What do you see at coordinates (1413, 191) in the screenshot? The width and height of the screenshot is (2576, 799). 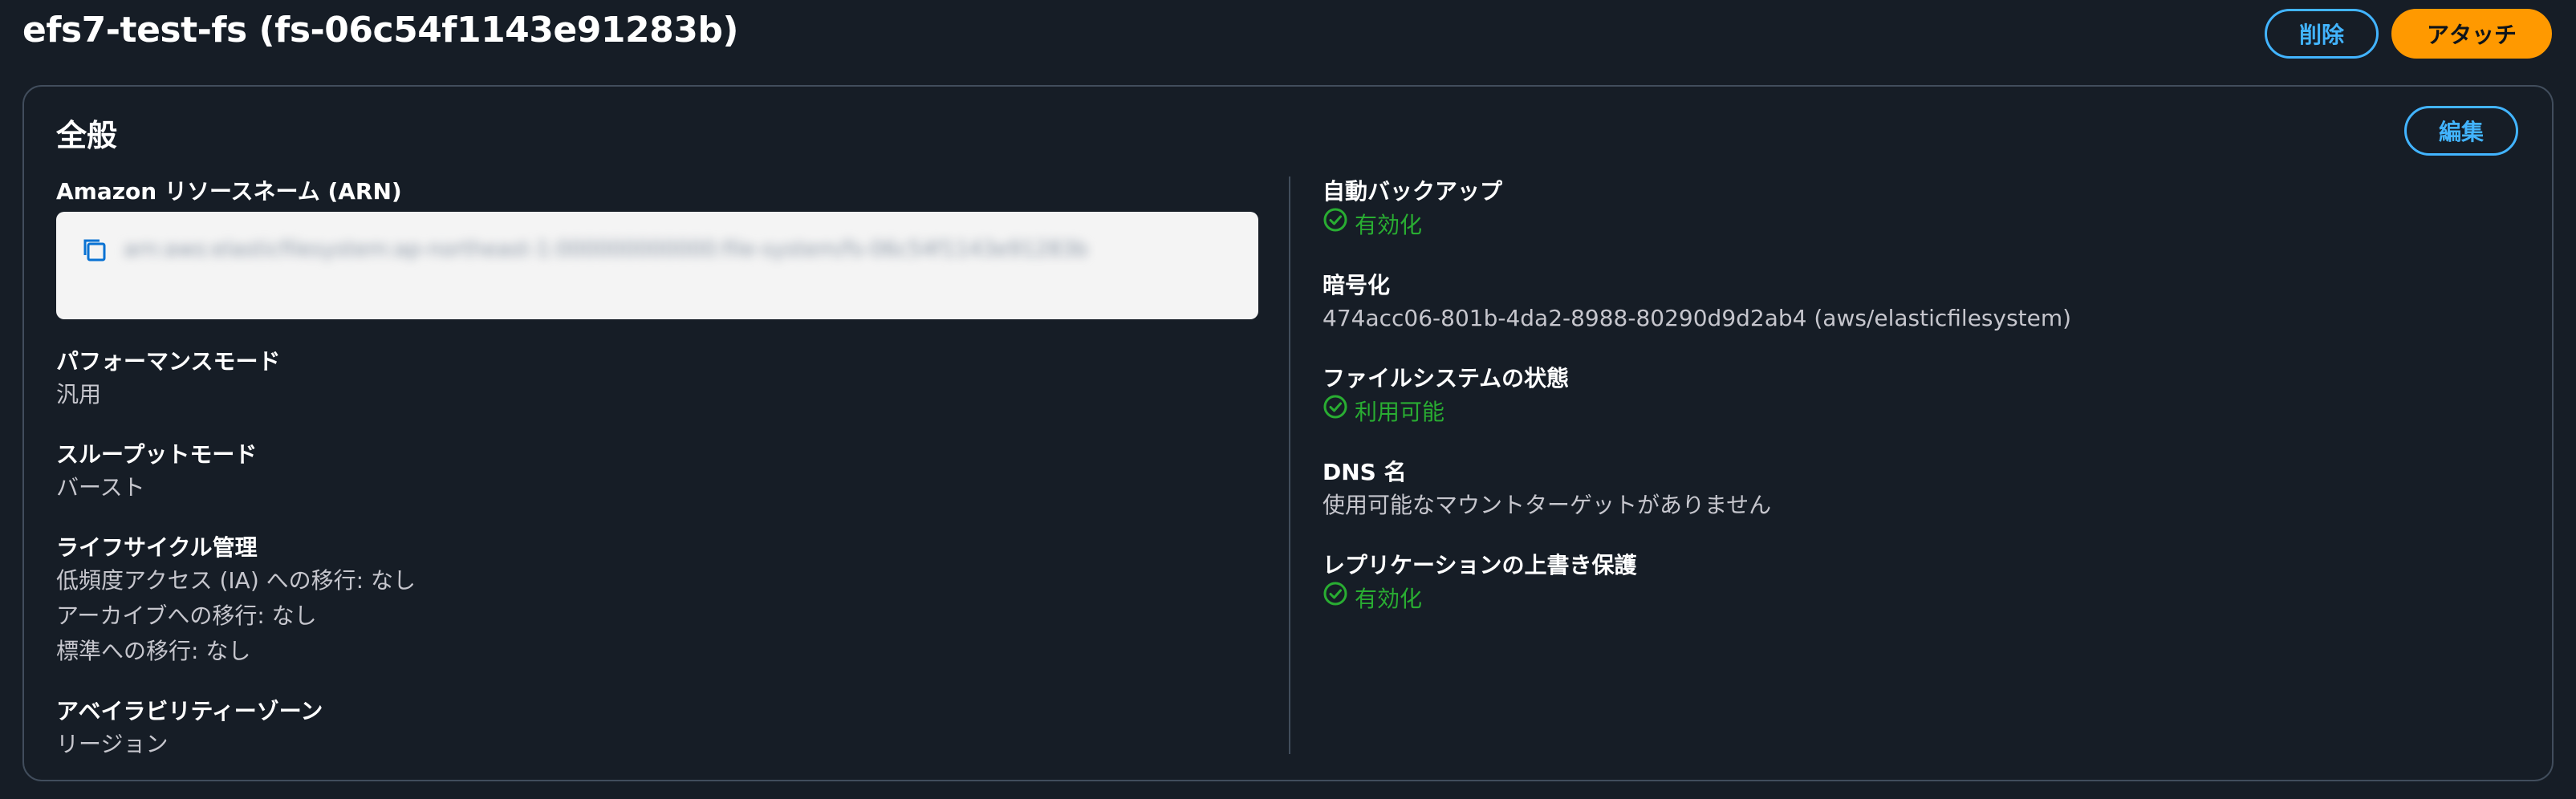 I see `auto-backup-label: 自動バックアップ` at bounding box center [1413, 191].